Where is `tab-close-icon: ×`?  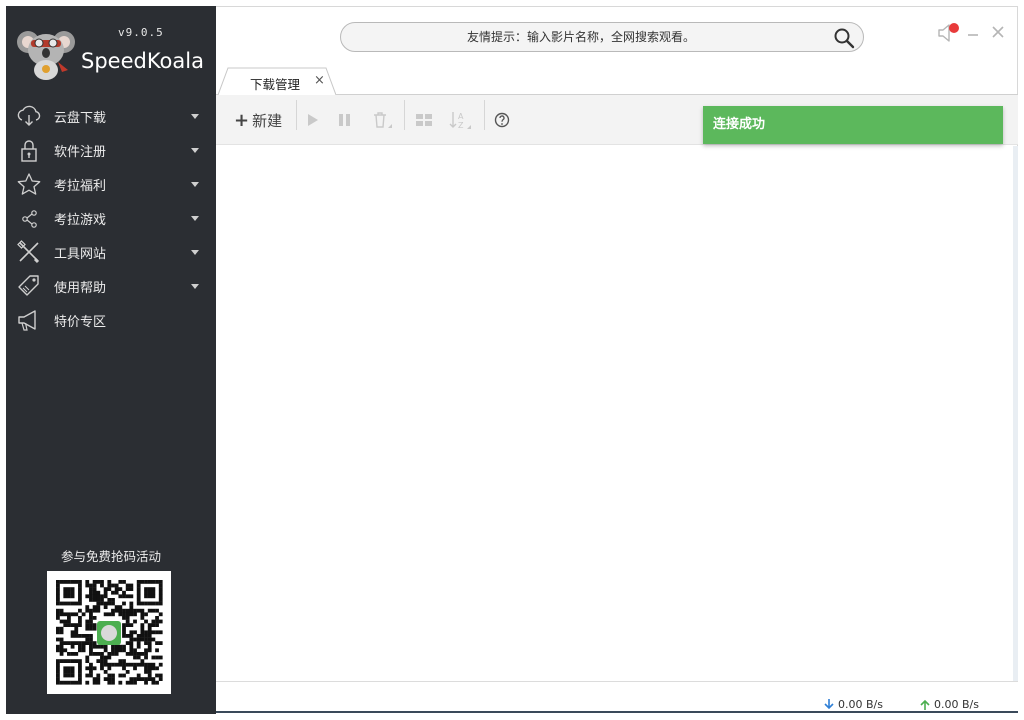
tab-close-icon: × is located at coordinates (319, 80).